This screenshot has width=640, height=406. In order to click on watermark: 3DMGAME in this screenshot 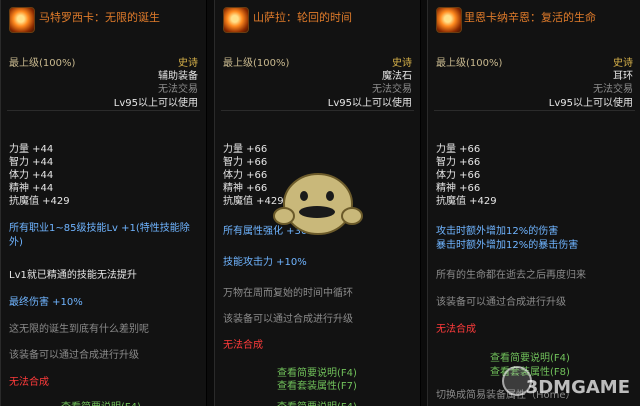, I will do `click(577, 387)`.